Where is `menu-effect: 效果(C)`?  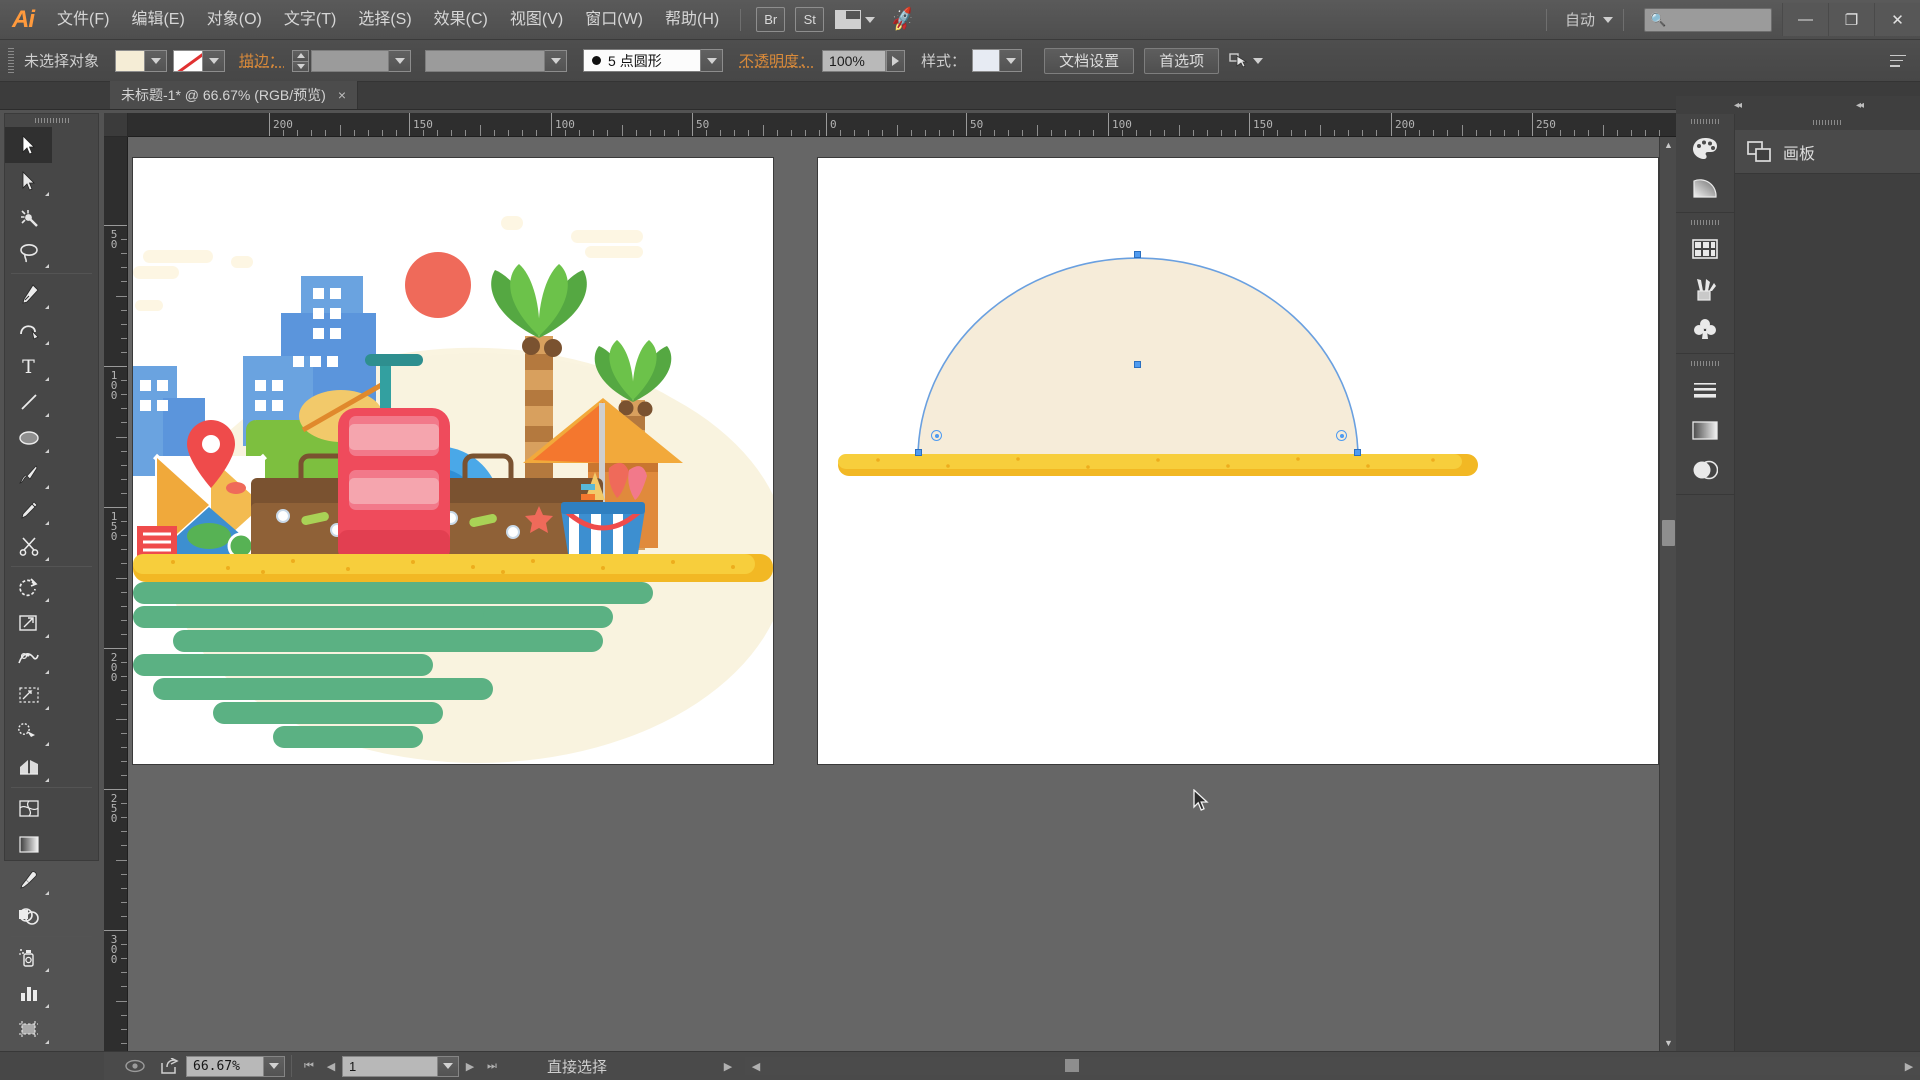 menu-effect: 效果(C) is located at coordinates (461, 20).